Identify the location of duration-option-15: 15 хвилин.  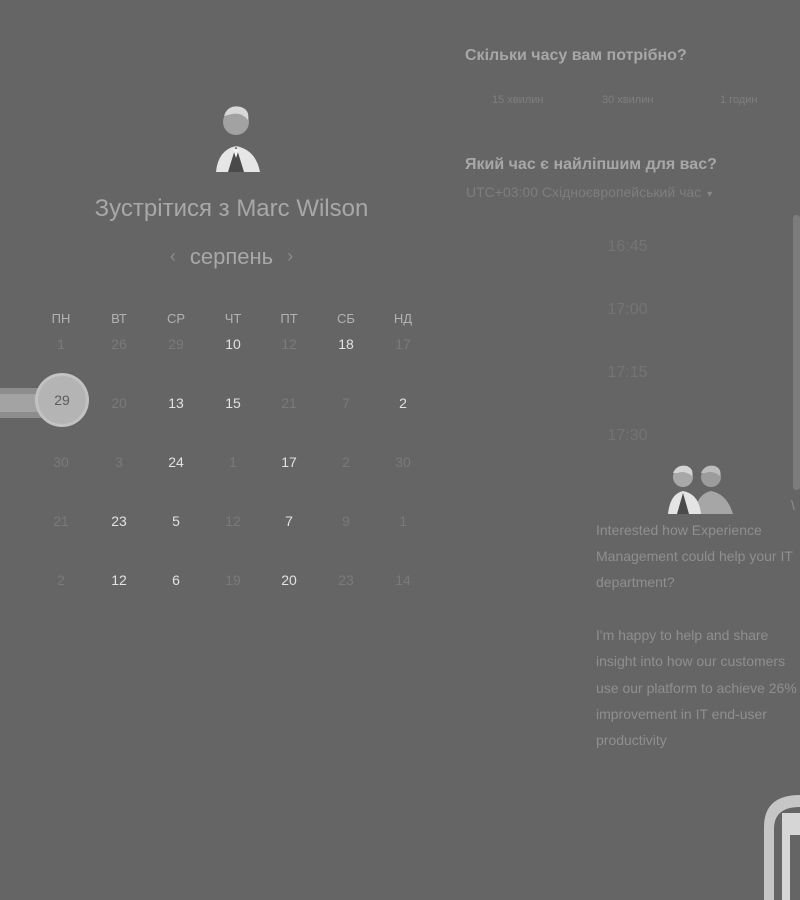
(517, 100).